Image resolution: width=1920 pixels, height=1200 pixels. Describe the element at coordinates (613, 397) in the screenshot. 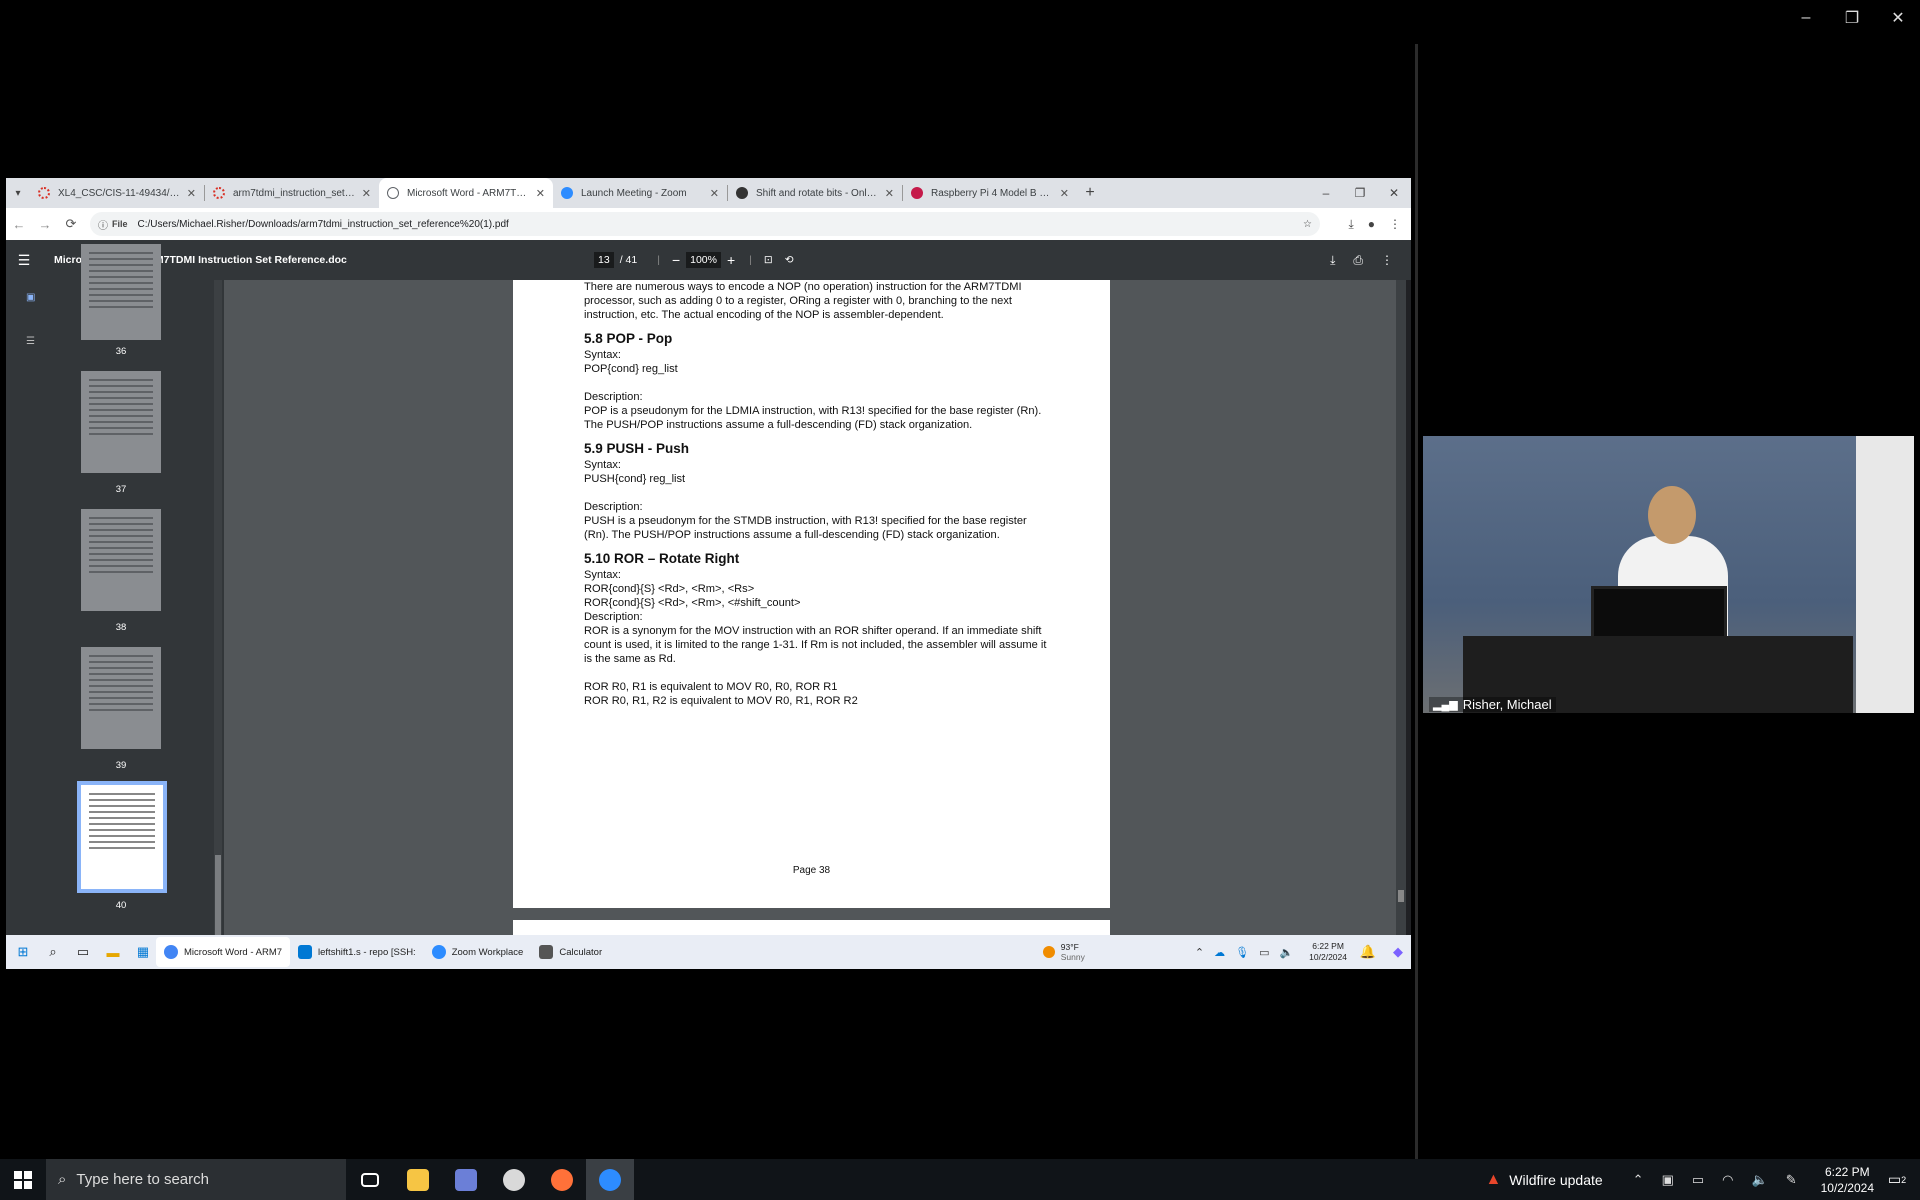

I see `description-label: Description:` at that location.